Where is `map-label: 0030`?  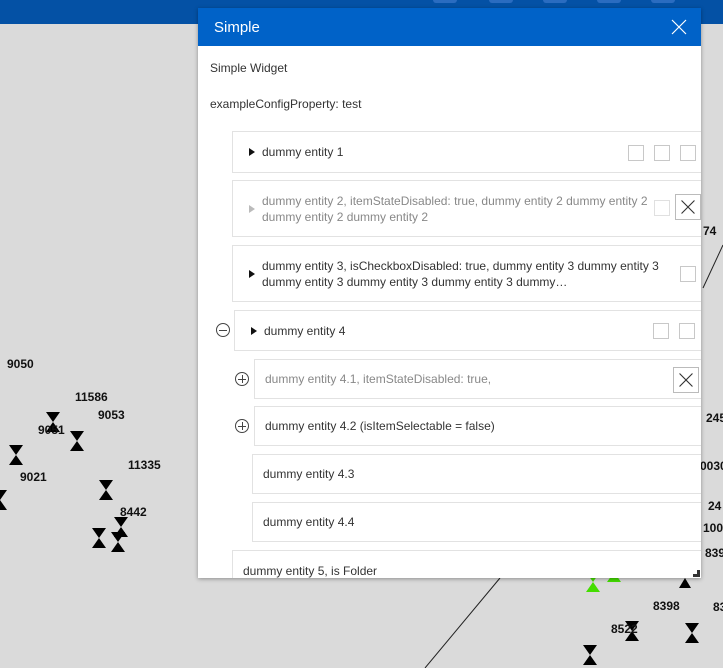
map-label: 0030 is located at coordinates (711, 466).